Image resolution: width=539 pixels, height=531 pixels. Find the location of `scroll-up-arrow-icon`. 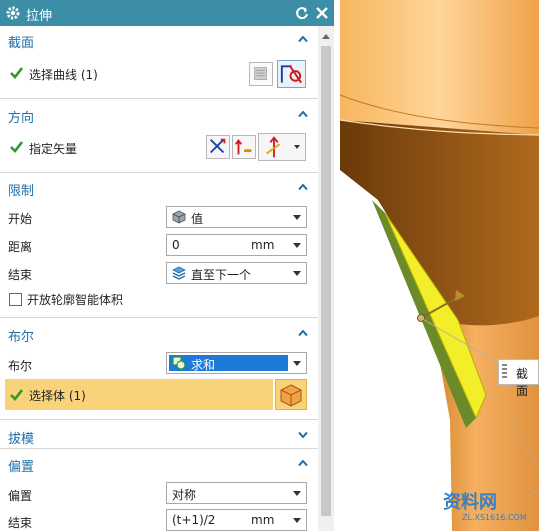

scroll-up-arrow-icon is located at coordinates (326, 36).